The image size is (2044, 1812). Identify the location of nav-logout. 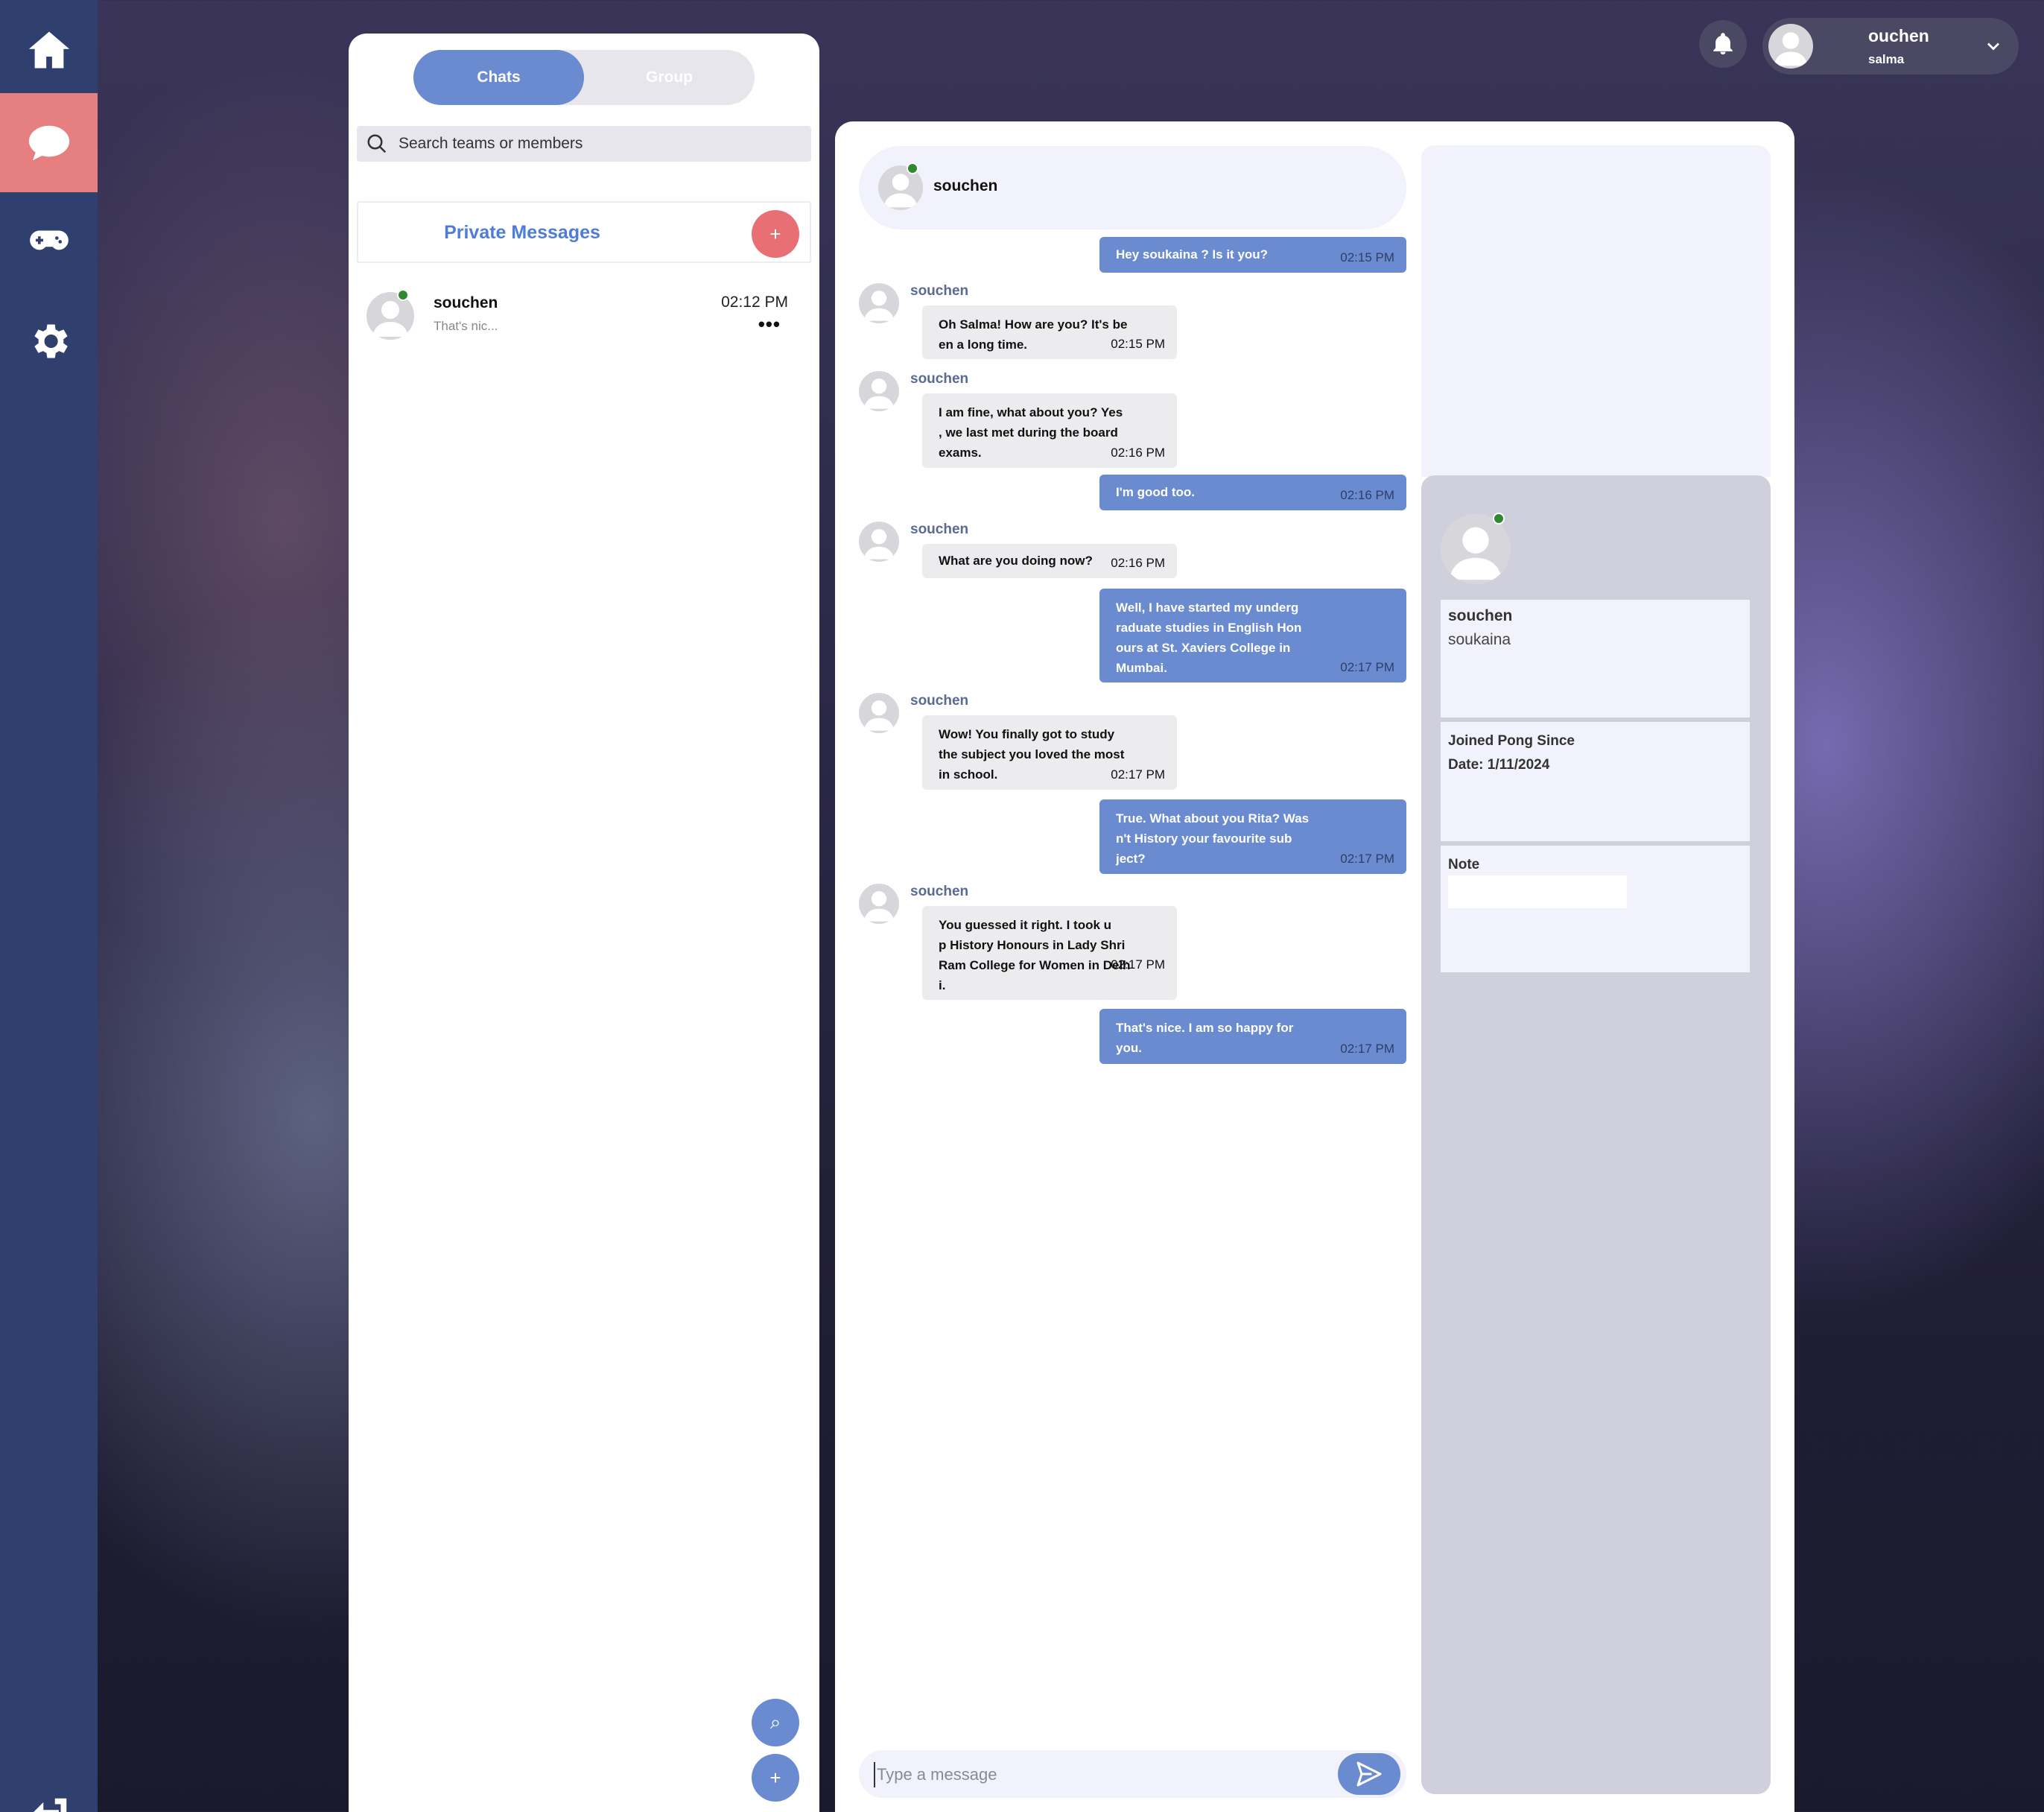
(49, 1789).